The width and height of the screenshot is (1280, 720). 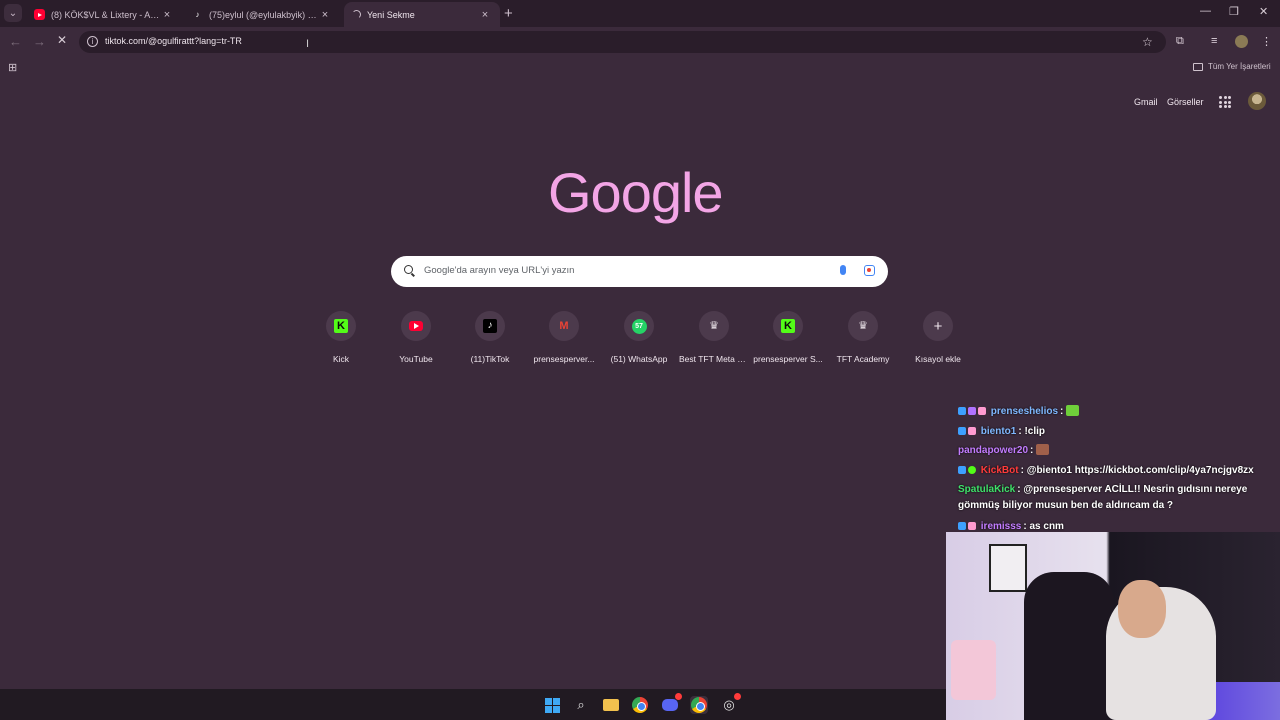 I want to click on media-controls-icon: ≡, so click(x=1214, y=41).